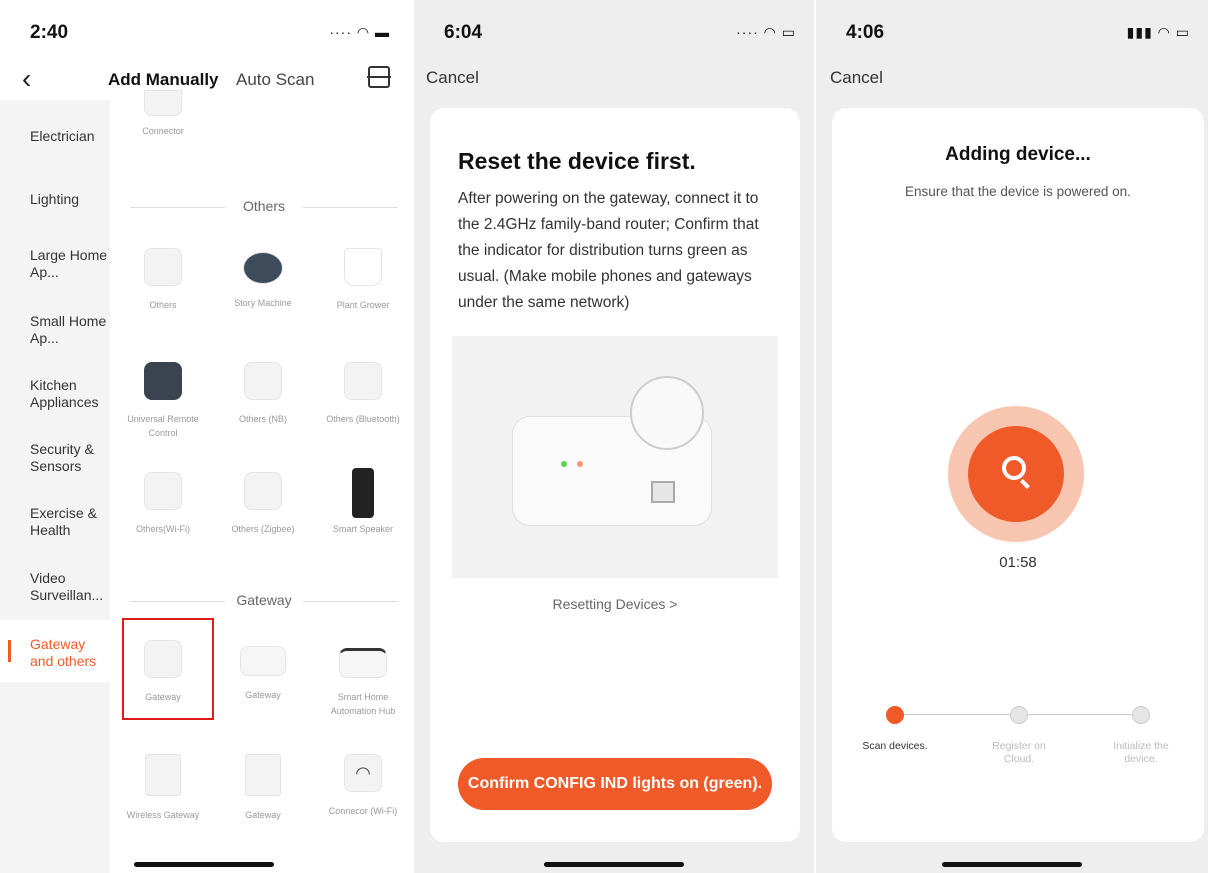 This screenshot has height=873, width=1208. I want to click on device-label: Others, so click(163, 305).